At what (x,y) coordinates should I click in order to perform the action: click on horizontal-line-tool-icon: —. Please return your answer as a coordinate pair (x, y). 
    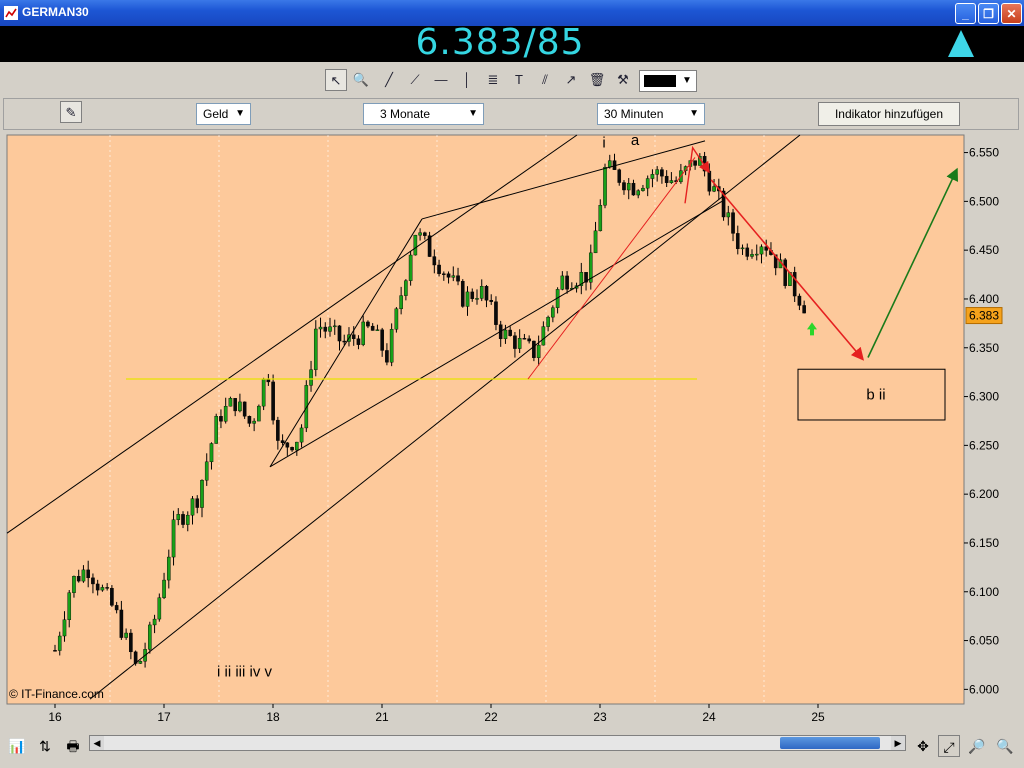
    Looking at the image, I should click on (441, 80).